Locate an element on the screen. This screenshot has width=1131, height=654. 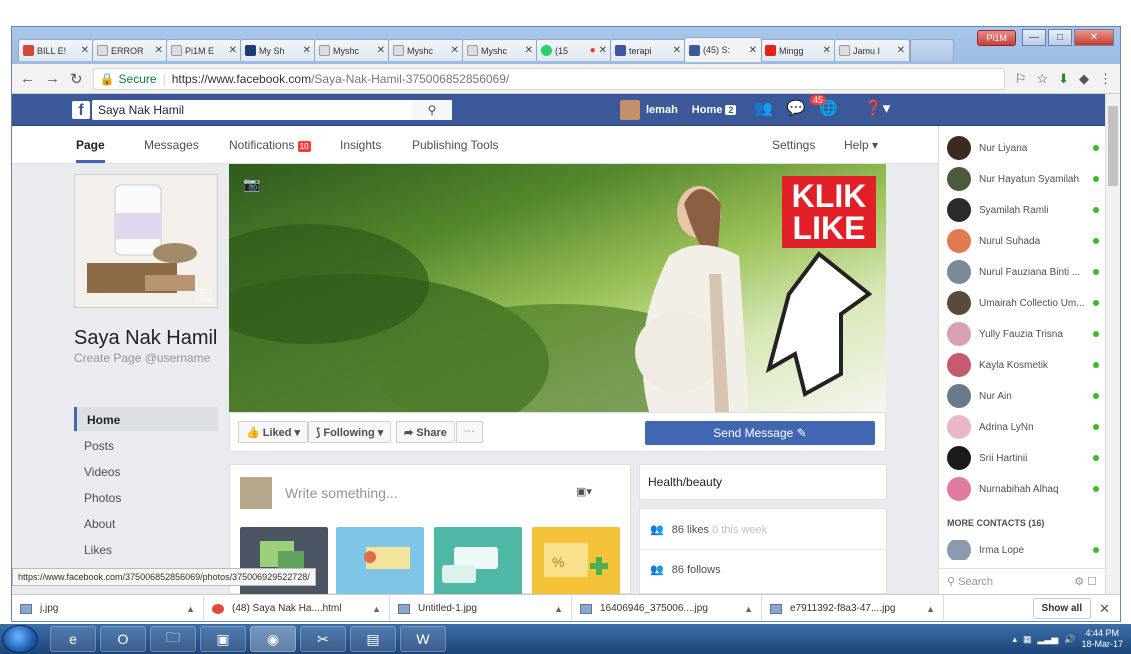
chat-contact: Syamilah Ramli is located at coordinates (1023, 210).